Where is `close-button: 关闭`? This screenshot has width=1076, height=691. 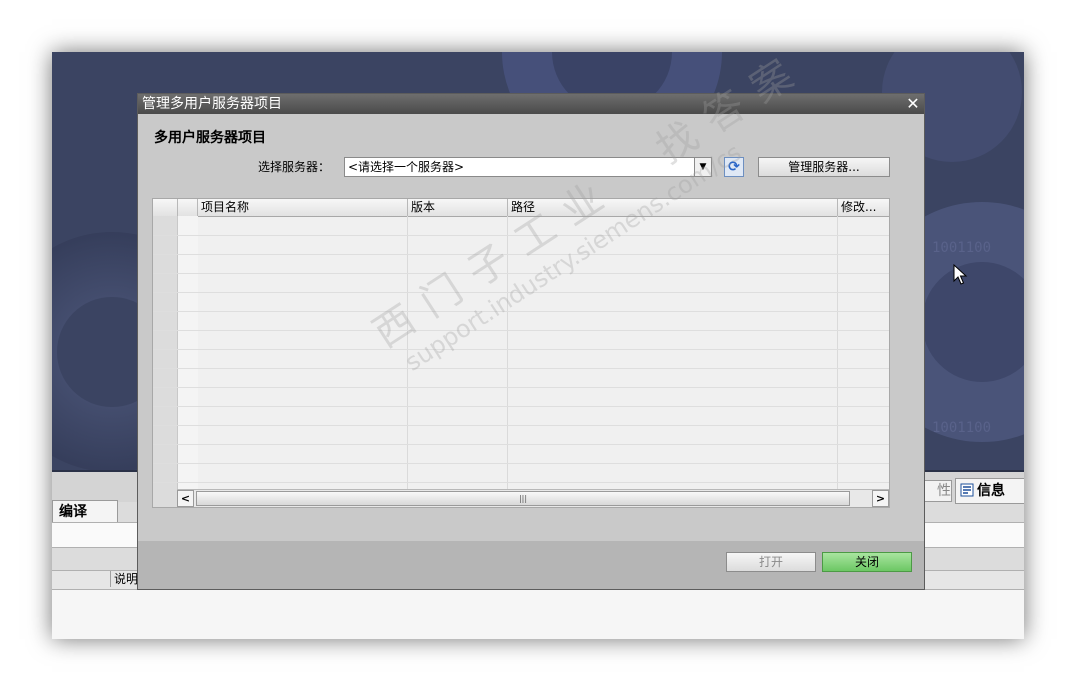
close-button: 关闭 is located at coordinates (867, 562).